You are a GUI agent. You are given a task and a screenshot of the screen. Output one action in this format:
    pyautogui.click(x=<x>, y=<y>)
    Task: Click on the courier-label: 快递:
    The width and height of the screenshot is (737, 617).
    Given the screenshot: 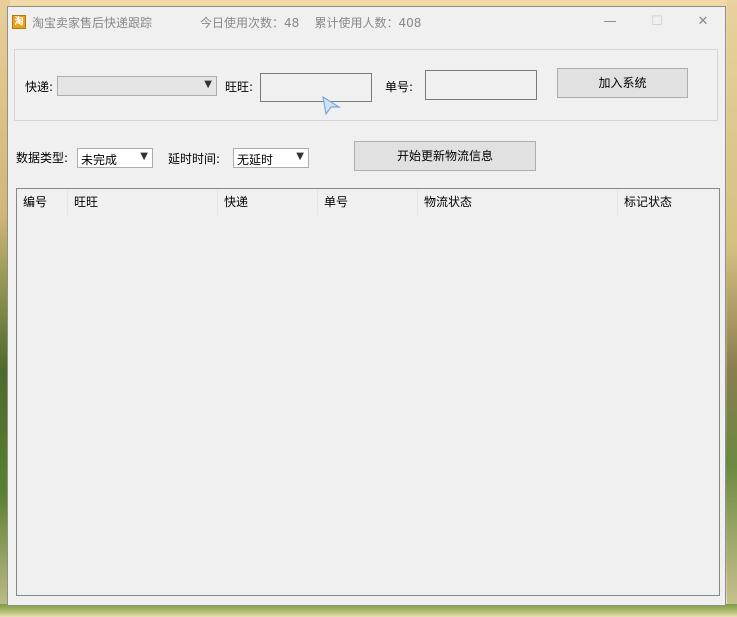 What is the action you would take?
    pyautogui.click(x=39, y=87)
    